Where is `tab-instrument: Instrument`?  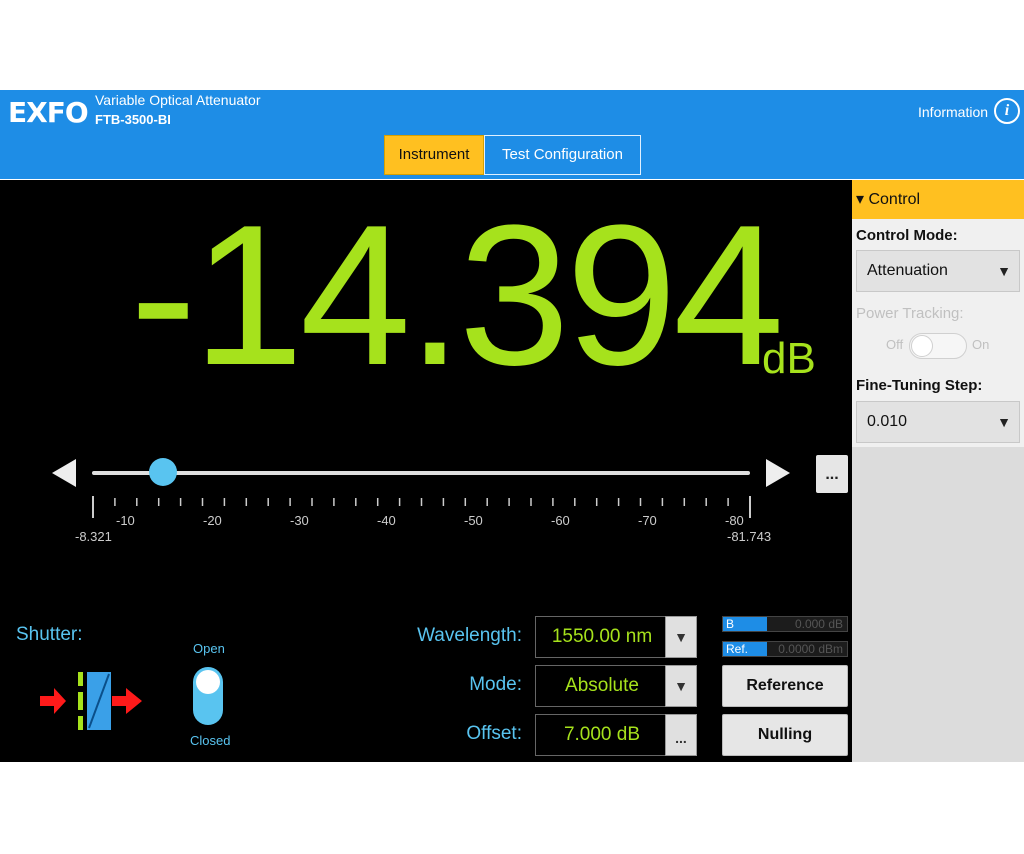 tab-instrument: Instrument is located at coordinates (434, 155).